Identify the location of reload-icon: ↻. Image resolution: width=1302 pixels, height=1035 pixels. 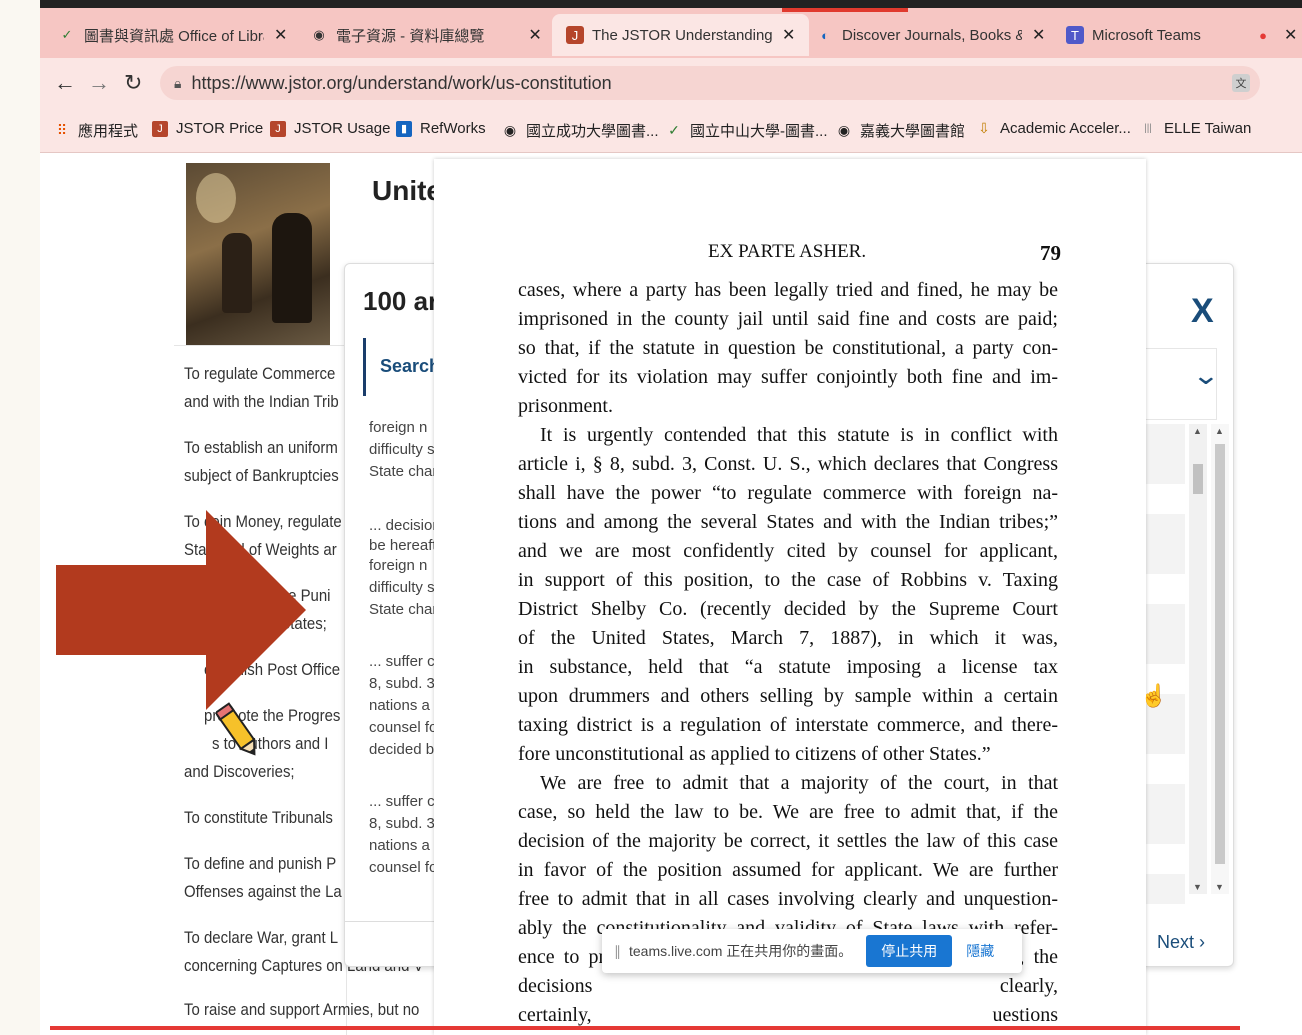
(133, 83).